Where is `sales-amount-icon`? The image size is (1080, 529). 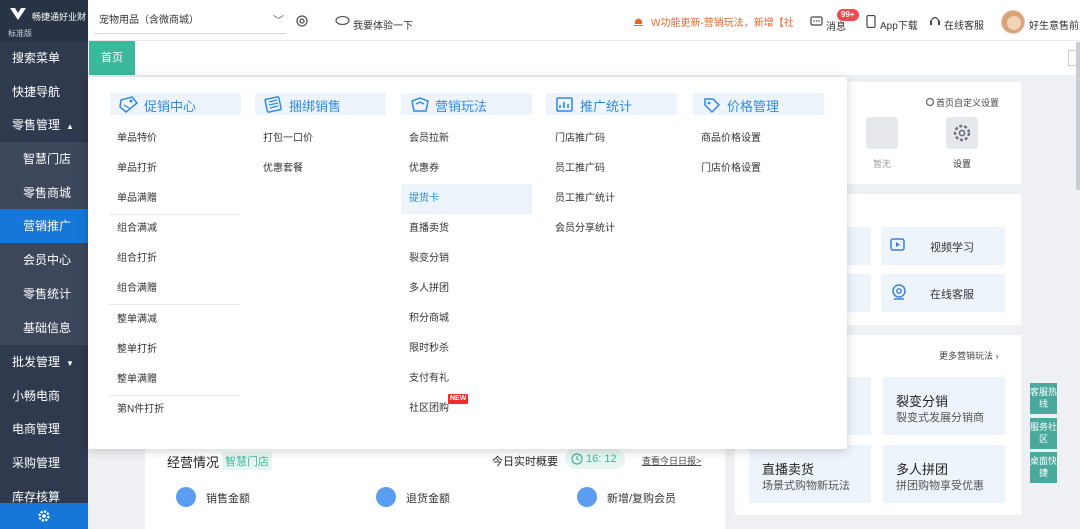
sales-amount-icon is located at coordinates (186, 497).